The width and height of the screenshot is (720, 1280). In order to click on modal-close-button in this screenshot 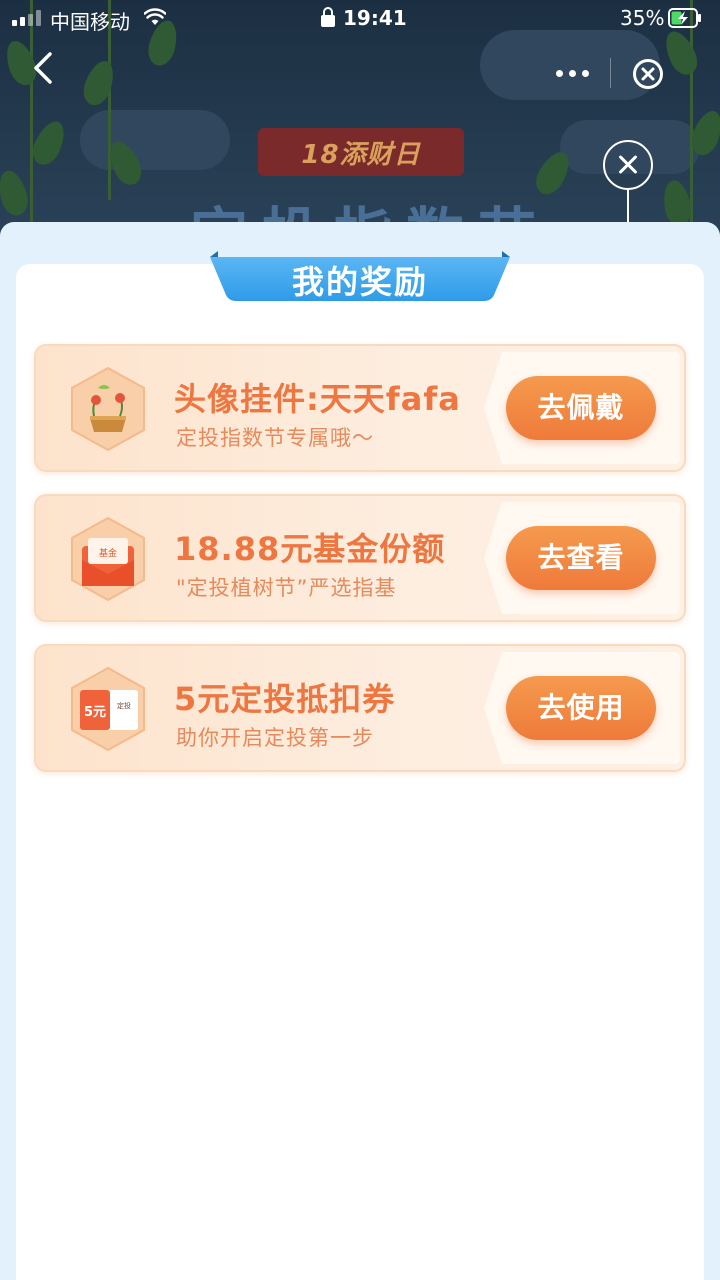, I will do `click(628, 165)`.